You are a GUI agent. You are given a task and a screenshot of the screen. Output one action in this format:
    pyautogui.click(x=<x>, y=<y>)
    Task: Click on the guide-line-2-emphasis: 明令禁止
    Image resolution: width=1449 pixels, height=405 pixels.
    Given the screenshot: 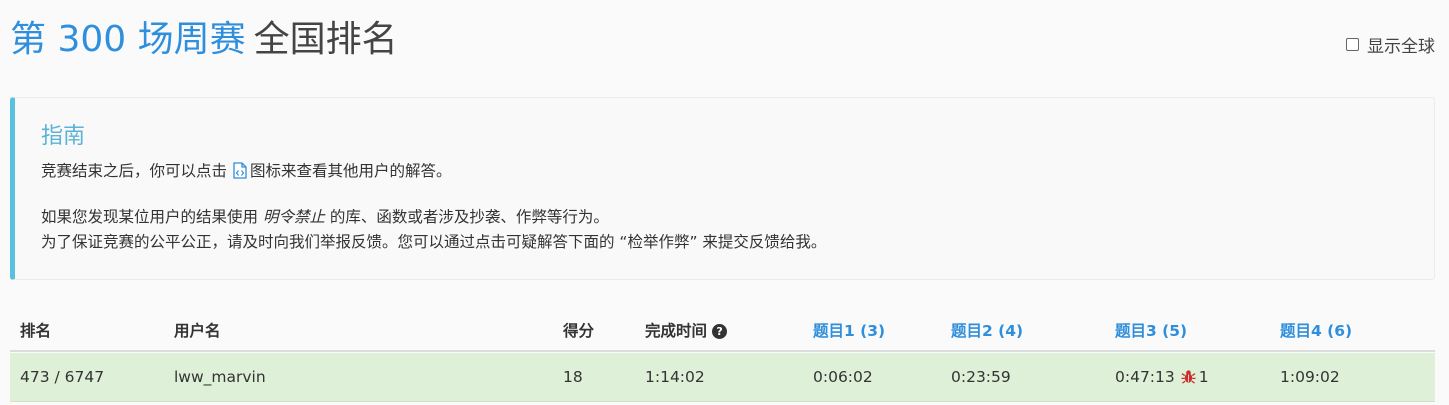 What is the action you would take?
    pyautogui.click(x=293, y=217)
    